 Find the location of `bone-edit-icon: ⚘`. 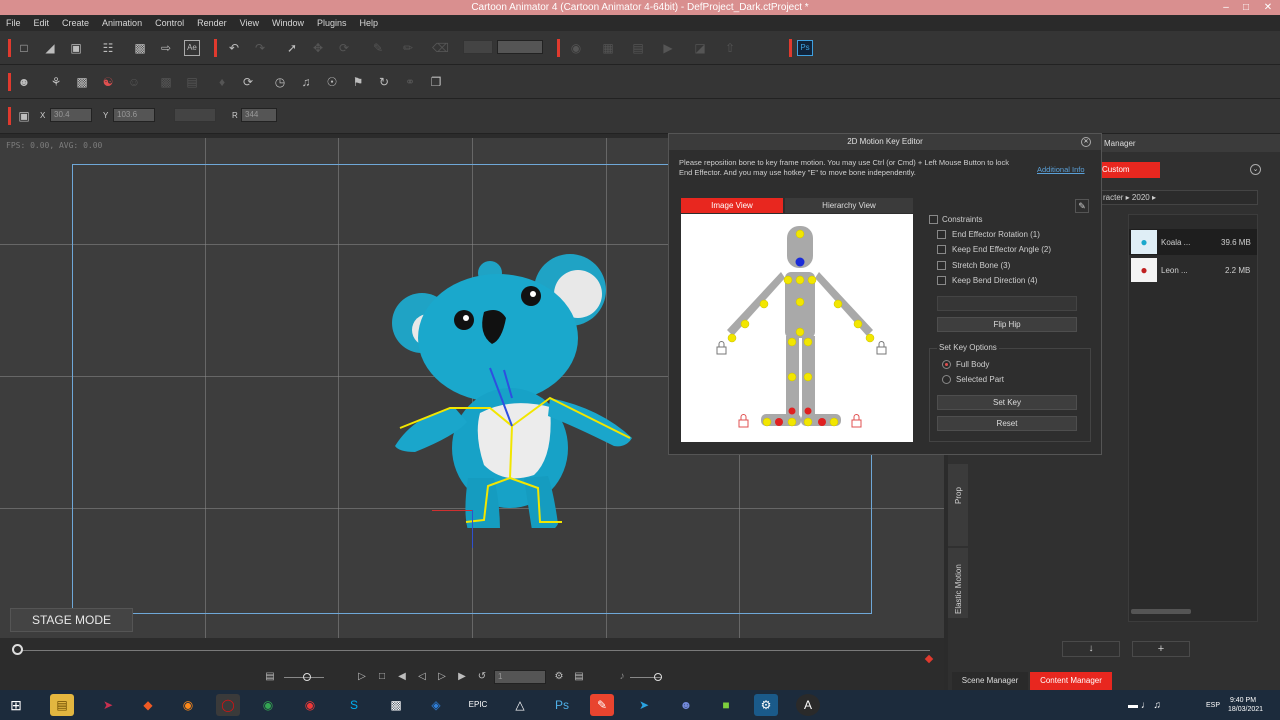

bone-edit-icon: ⚘ is located at coordinates (56, 82).